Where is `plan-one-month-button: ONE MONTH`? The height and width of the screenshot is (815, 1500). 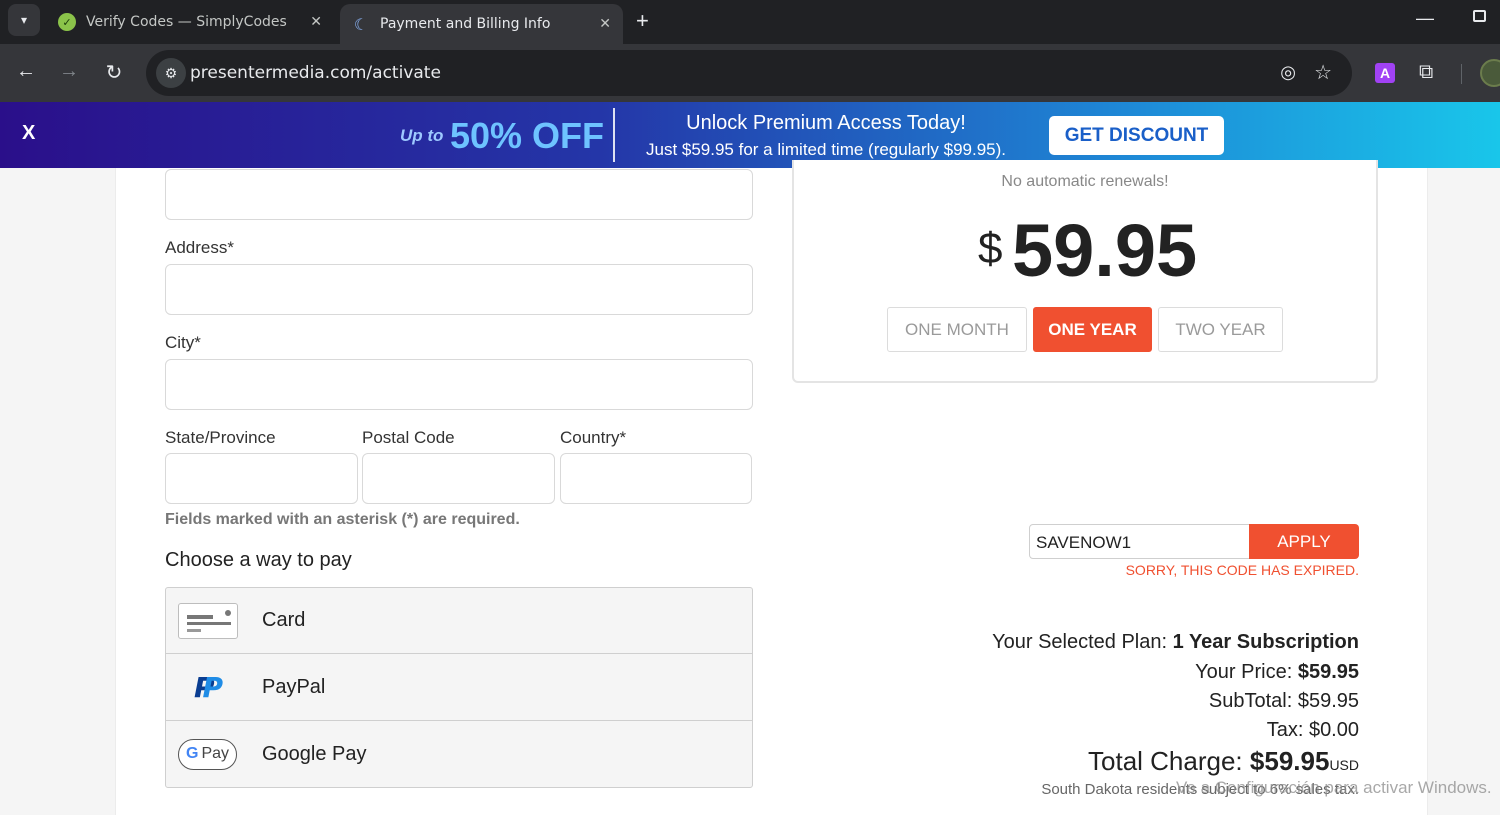 plan-one-month-button: ONE MONTH is located at coordinates (957, 329).